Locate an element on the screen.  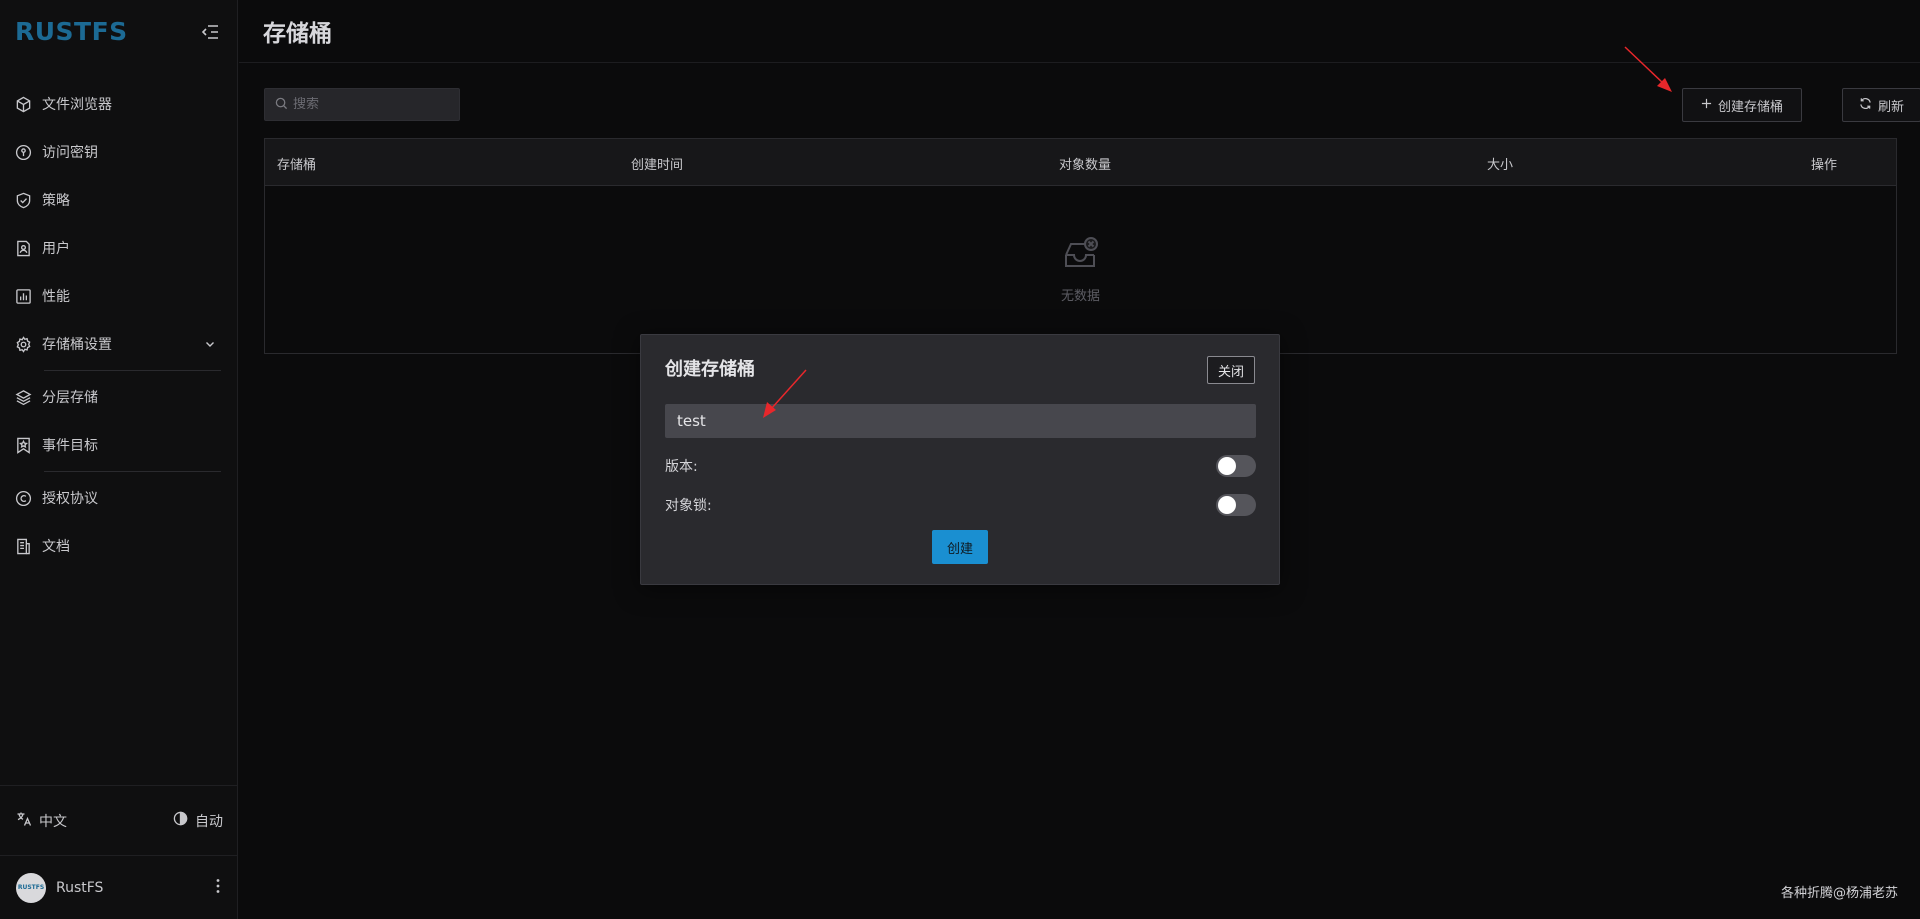
sidebar-item-label: 分层存储 is located at coordinates (70, 398).